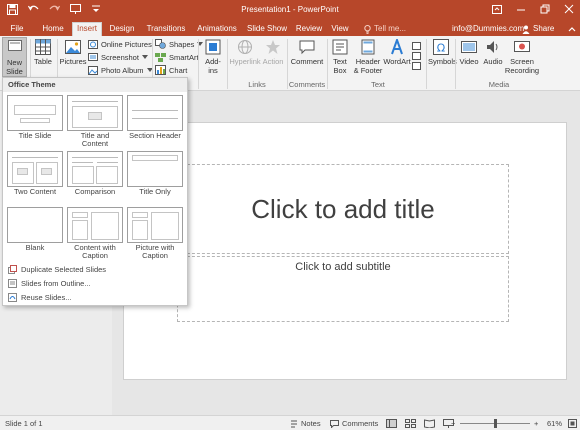 Image resolution: width=580 pixels, height=430 pixels. Describe the element at coordinates (429, 423) in the screenshot. I see `reading-view-icon` at that location.